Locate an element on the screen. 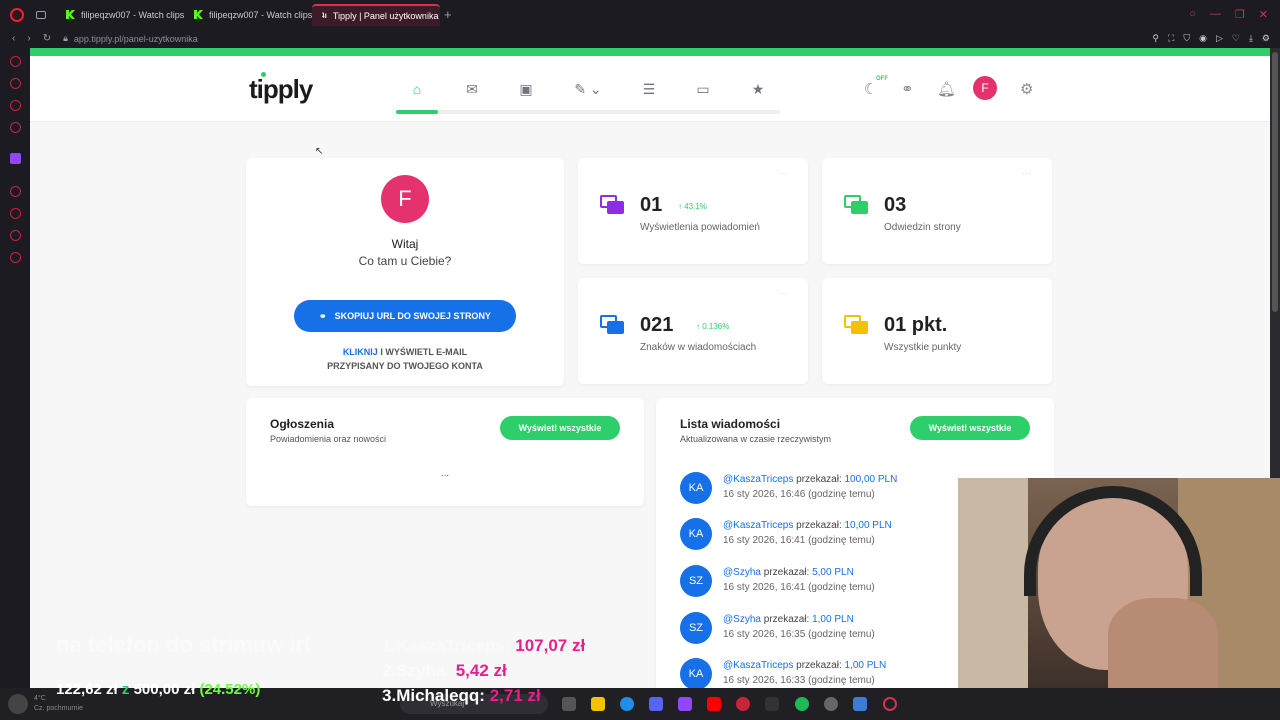 The image size is (1280, 720). sidebar-settings-icon is located at coordinates (15, 257).